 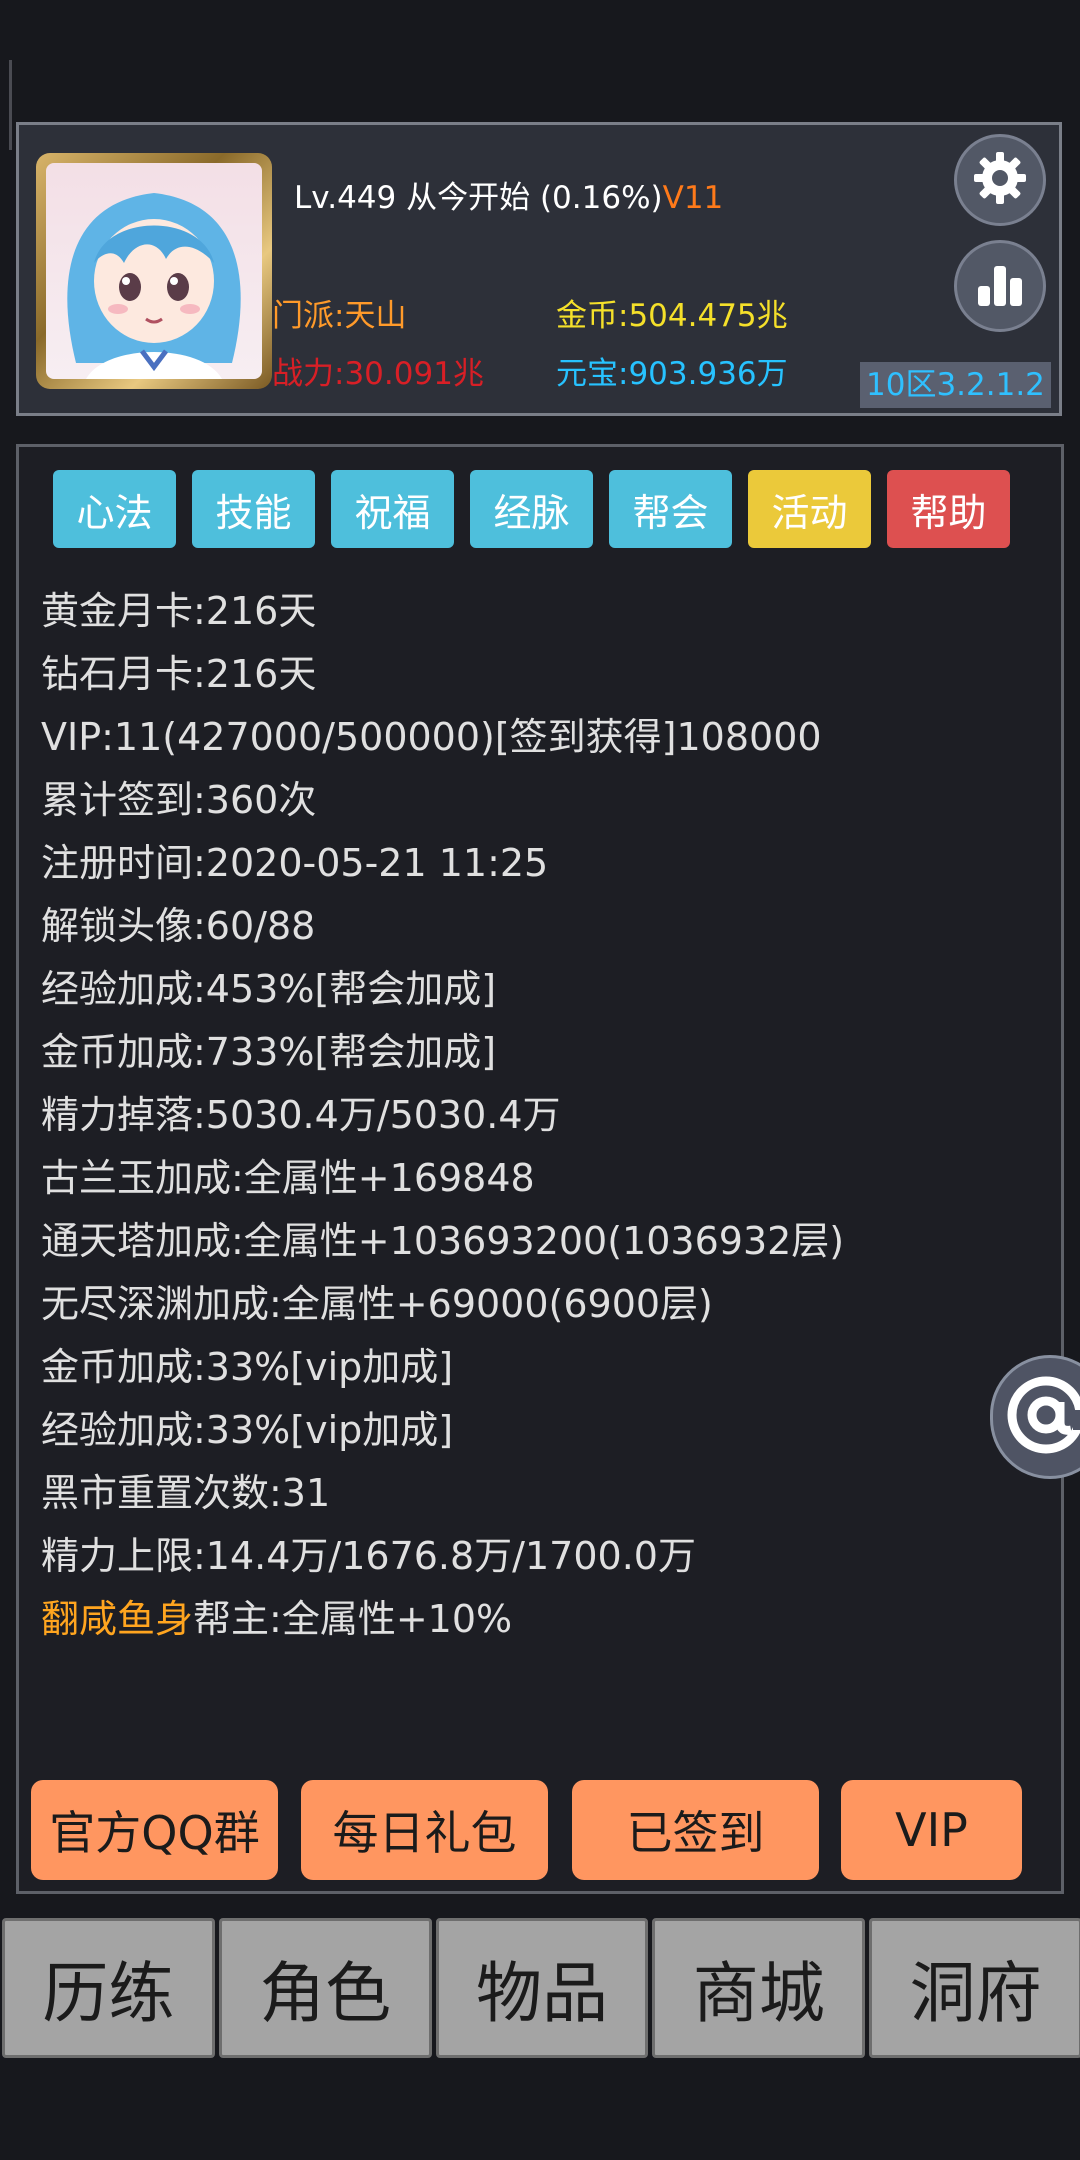 What do you see at coordinates (392, 509) in the screenshot?
I see `tab-blessing: 祝福` at bounding box center [392, 509].